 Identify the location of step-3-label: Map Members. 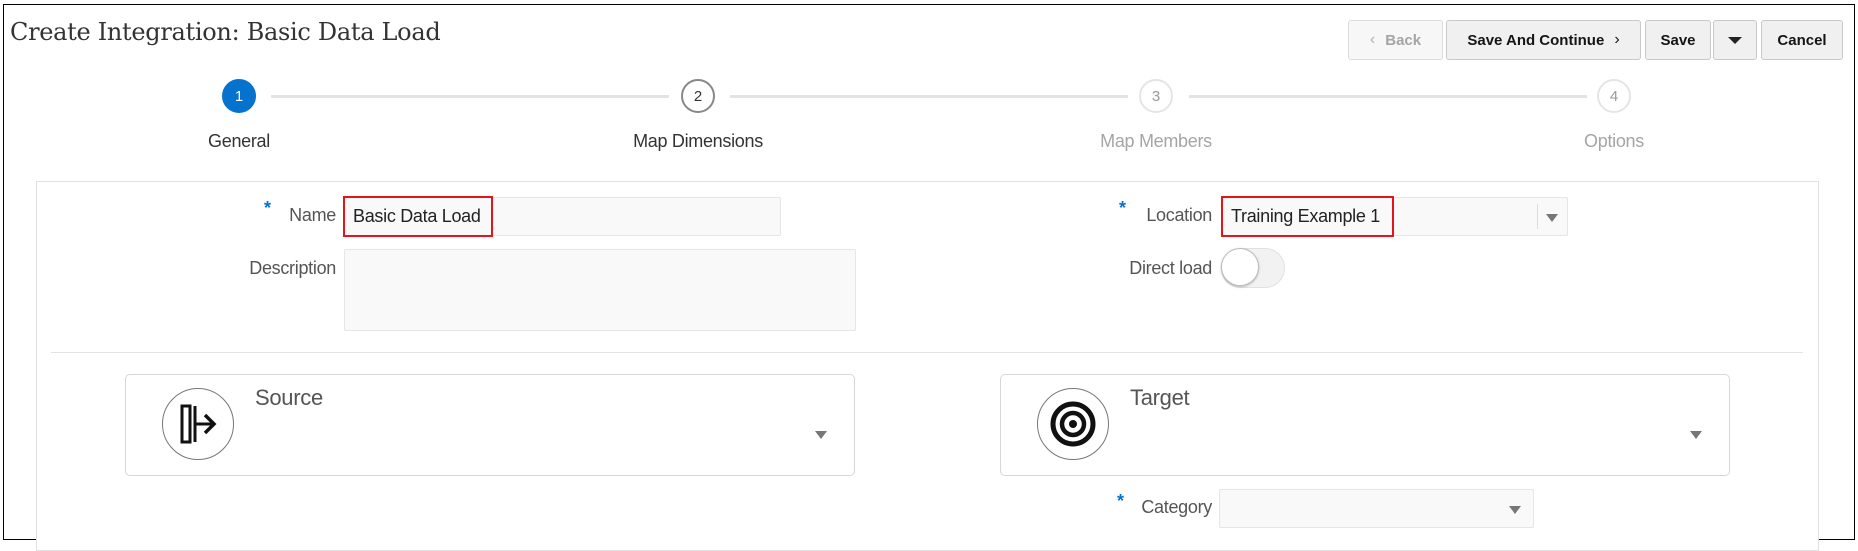
(1156, 141).